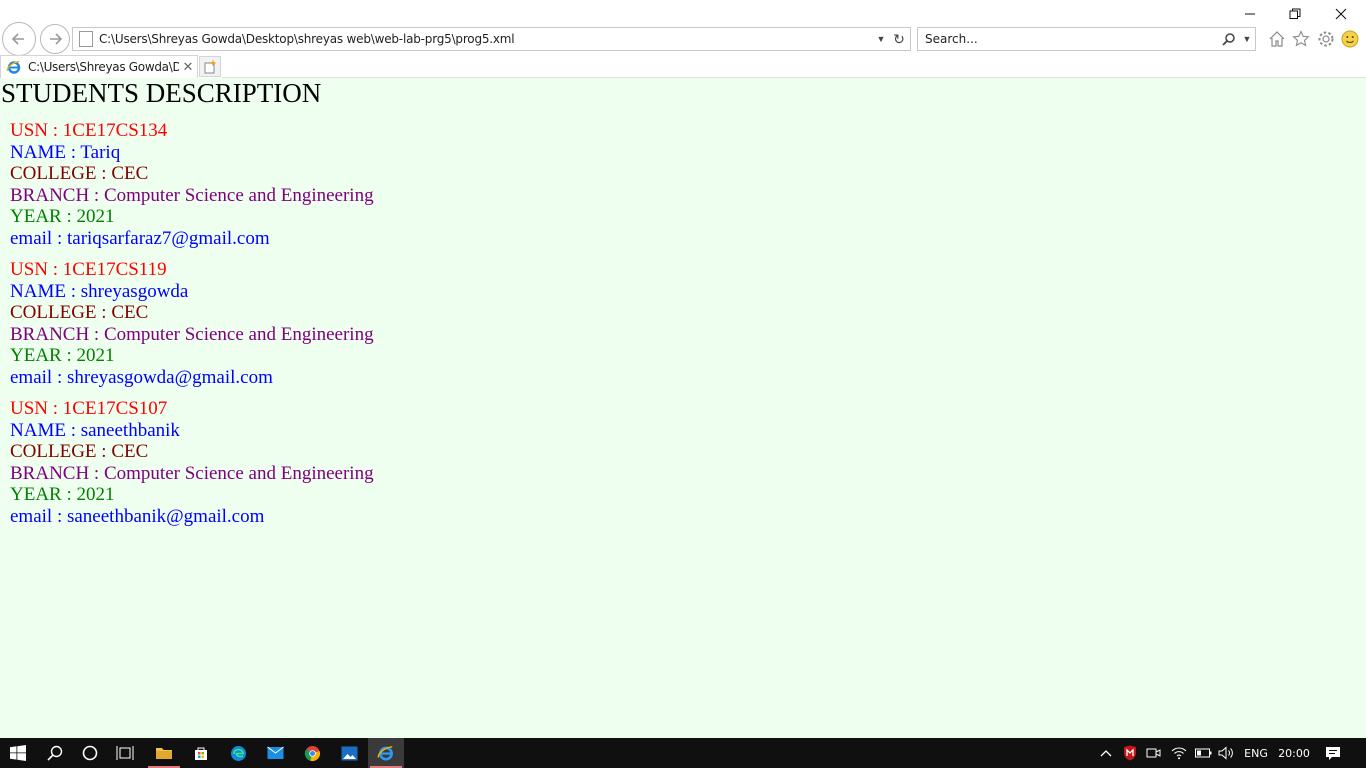 The image size is (1366, 768). I want to click on language-indicator: ENG, so click(1256, 753).